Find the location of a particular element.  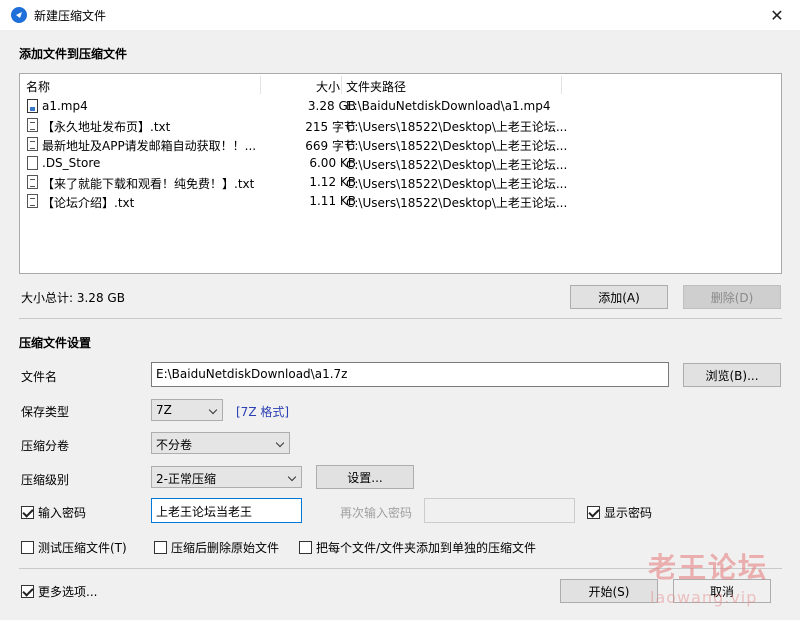

reenter-password-label: 再次输入密码 is located at coordinates (376, 513).